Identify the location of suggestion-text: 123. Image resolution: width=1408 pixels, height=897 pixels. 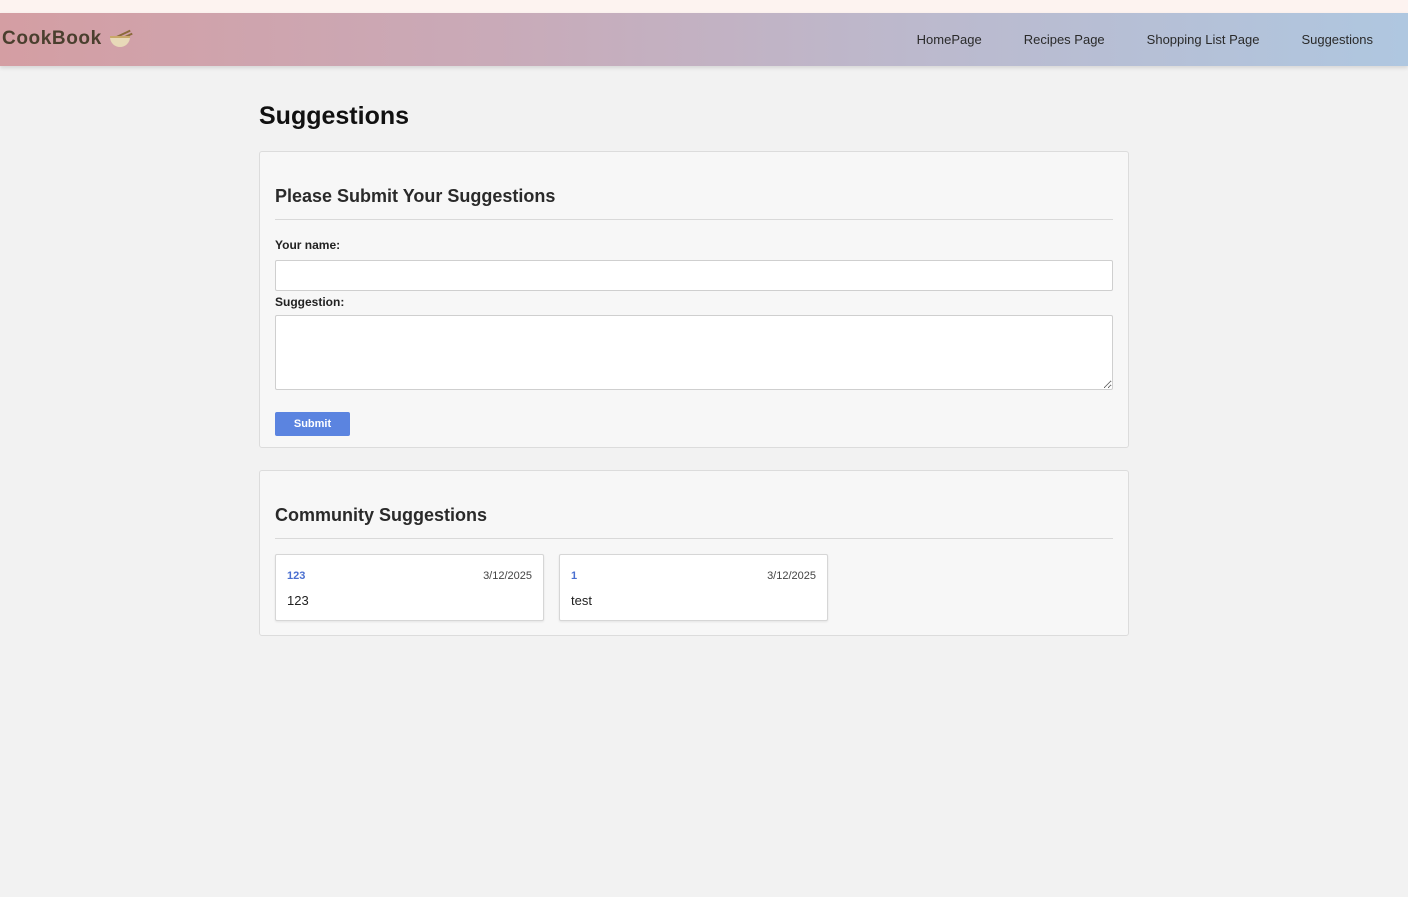
(298, 600).